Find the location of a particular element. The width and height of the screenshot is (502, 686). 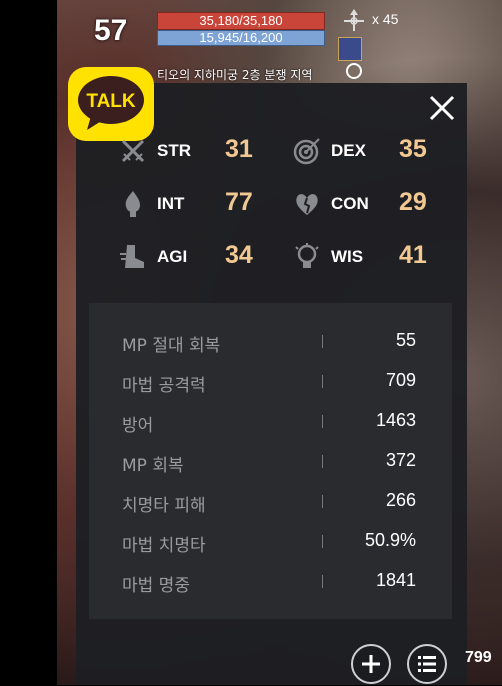

detail-row: MP 절대 회복 55 is located at coordinates (270, 341).